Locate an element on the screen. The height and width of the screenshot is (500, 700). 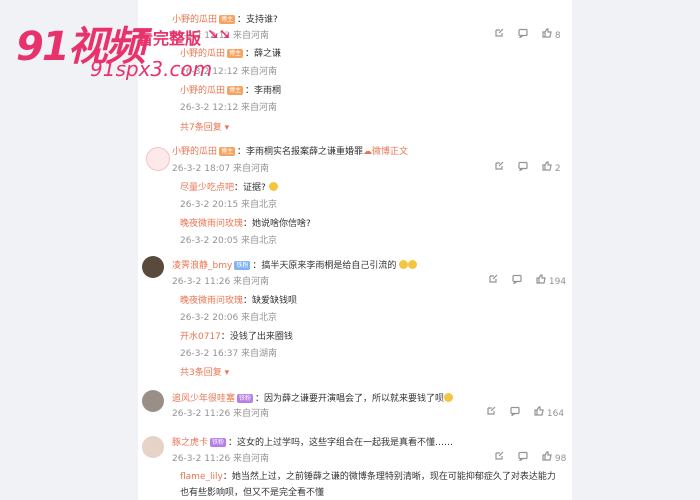
weibo-link: 微博正文 is located at coordinates (390, 152).